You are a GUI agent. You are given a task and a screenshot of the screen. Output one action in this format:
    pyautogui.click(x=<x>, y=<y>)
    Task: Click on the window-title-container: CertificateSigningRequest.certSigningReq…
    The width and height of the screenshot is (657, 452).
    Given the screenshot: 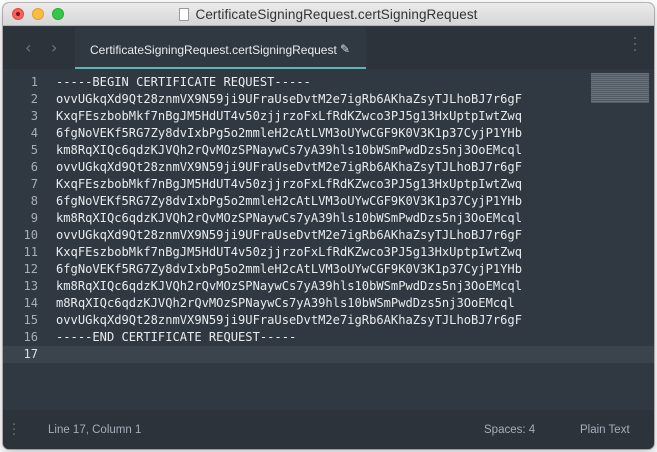 What is the action you would take?
    pyautogui.click(x=328, y=14)
    